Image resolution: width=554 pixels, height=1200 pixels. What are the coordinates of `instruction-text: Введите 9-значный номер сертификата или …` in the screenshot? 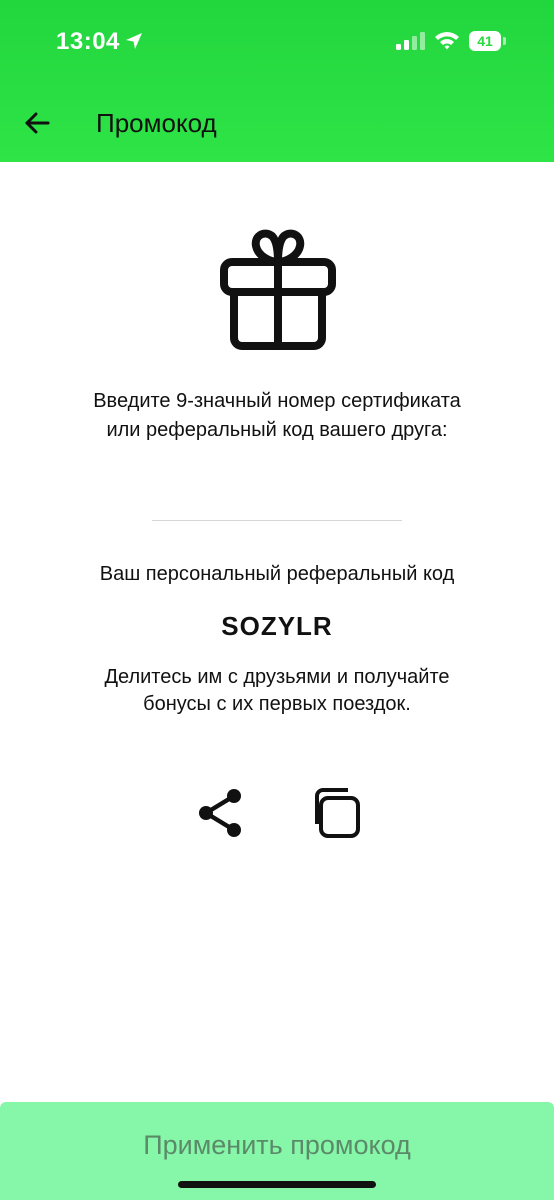 It's located at (277, 416).